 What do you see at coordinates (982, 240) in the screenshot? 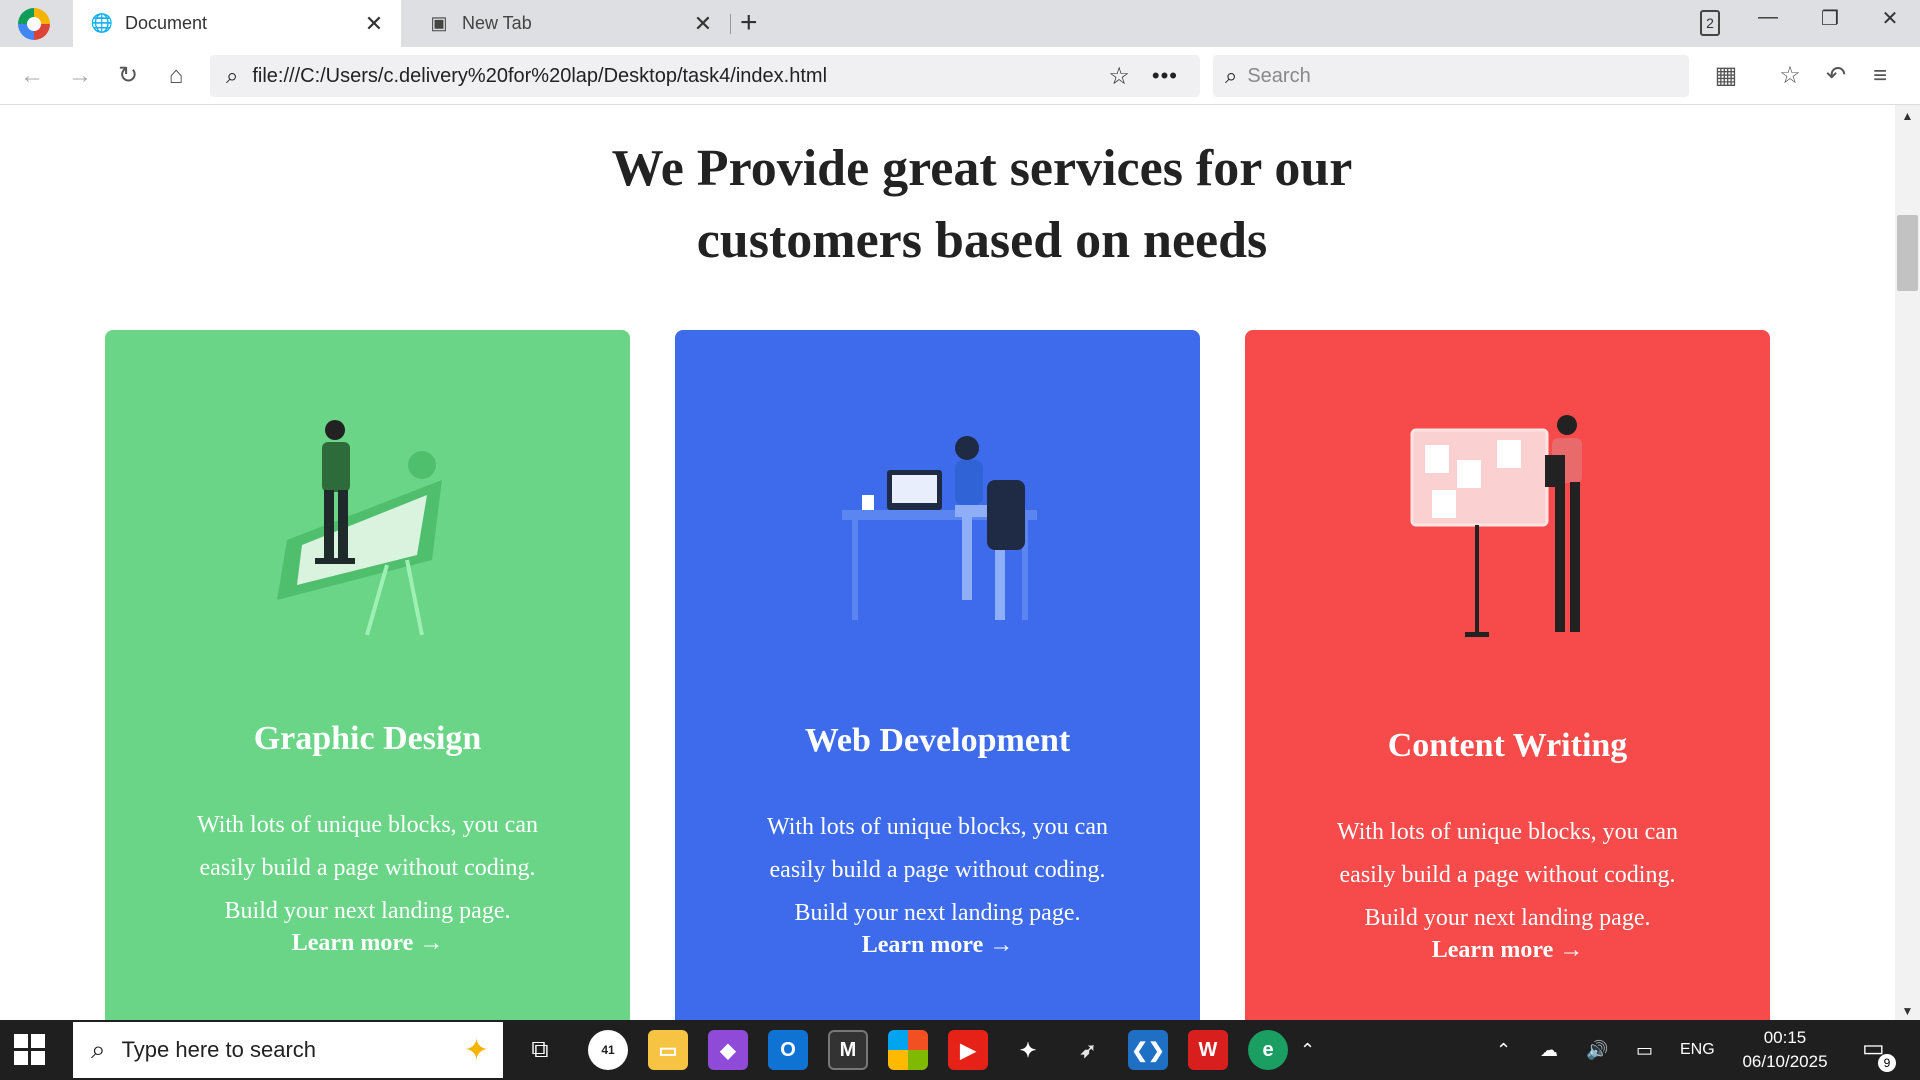
I see `headline-line-2: customers based on needs` at bounding box center [982, 240].